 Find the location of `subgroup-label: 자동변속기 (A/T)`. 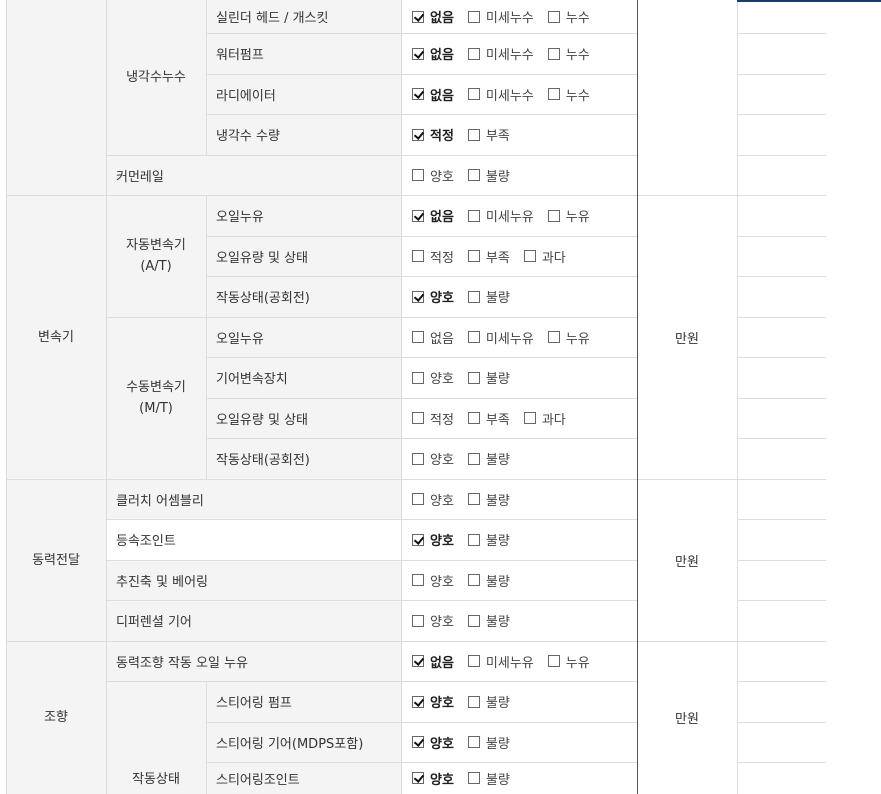

subgroup-label: 자동변속기 (A/T) is located at coordinates (156, 256).